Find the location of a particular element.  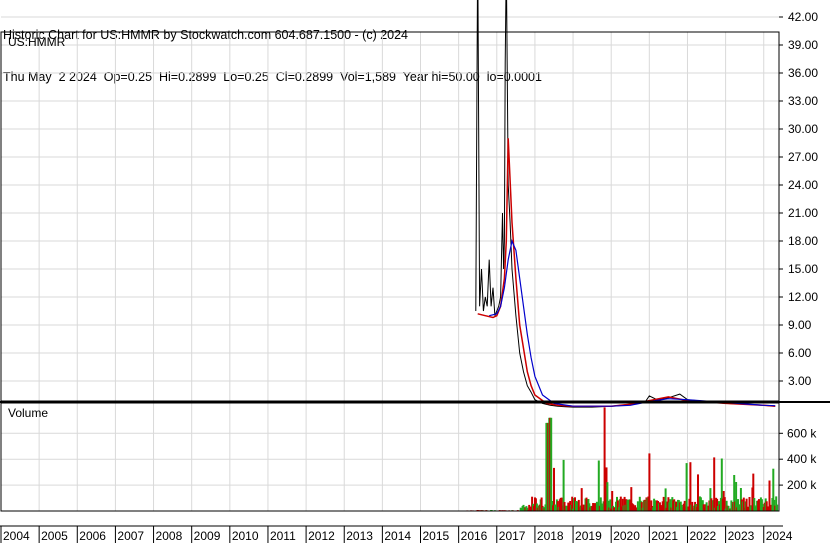

price-y-tick-label: 30.00 is located at coordinates (803, 129).